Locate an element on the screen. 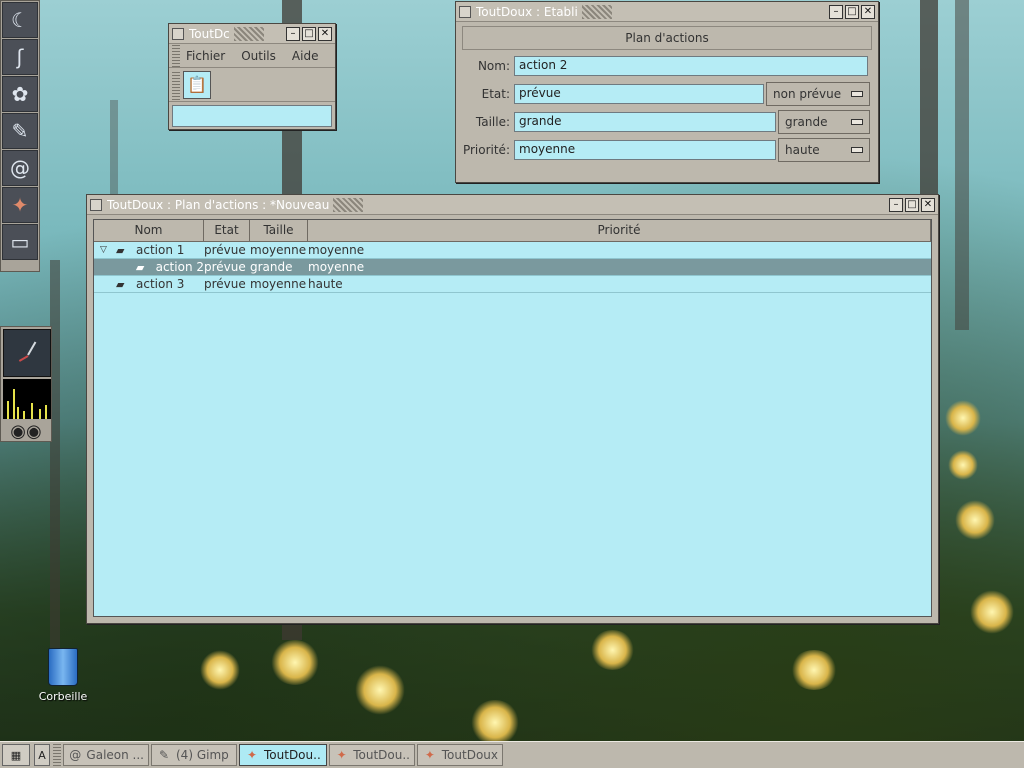 The image size is (1024, 768). star-icon: ✦ is located at coordinates (20, 205).